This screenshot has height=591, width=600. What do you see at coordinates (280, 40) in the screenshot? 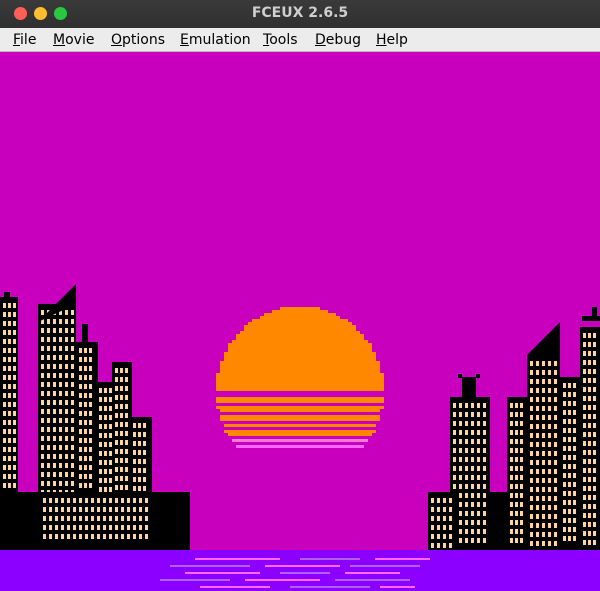
I see `menu-tools: Tools` at bounding box center [280, 40].